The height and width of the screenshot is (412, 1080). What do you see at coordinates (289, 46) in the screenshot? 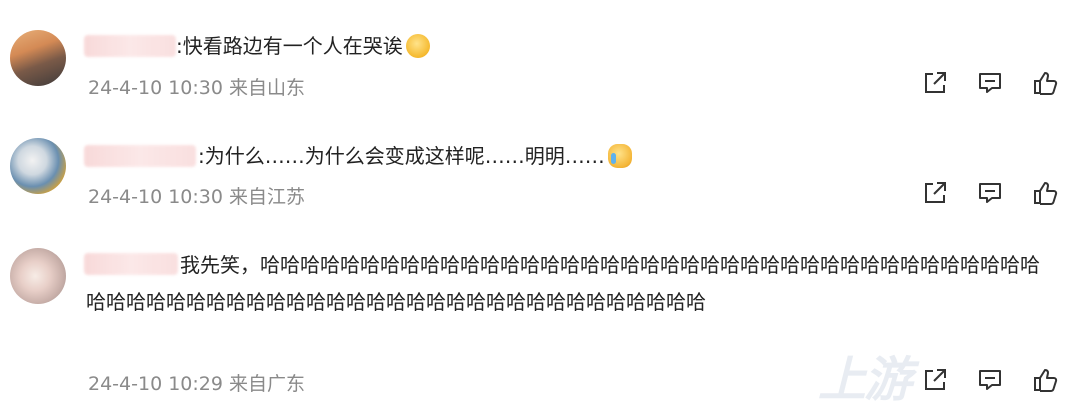
I see `comment-text-content: :快看路边有一个人在哭诶` at bounding box center [289, 46].